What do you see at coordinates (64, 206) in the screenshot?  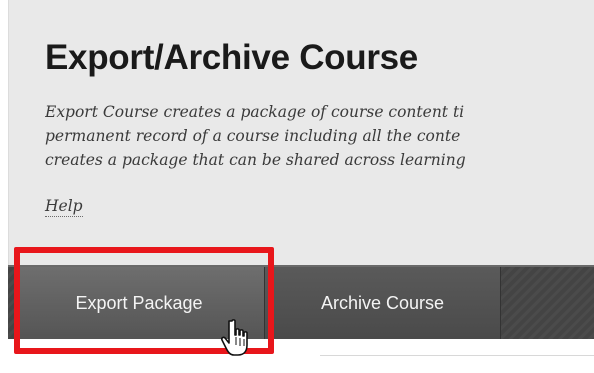 I see `help-link: Help` at bounding box center [64, 206].